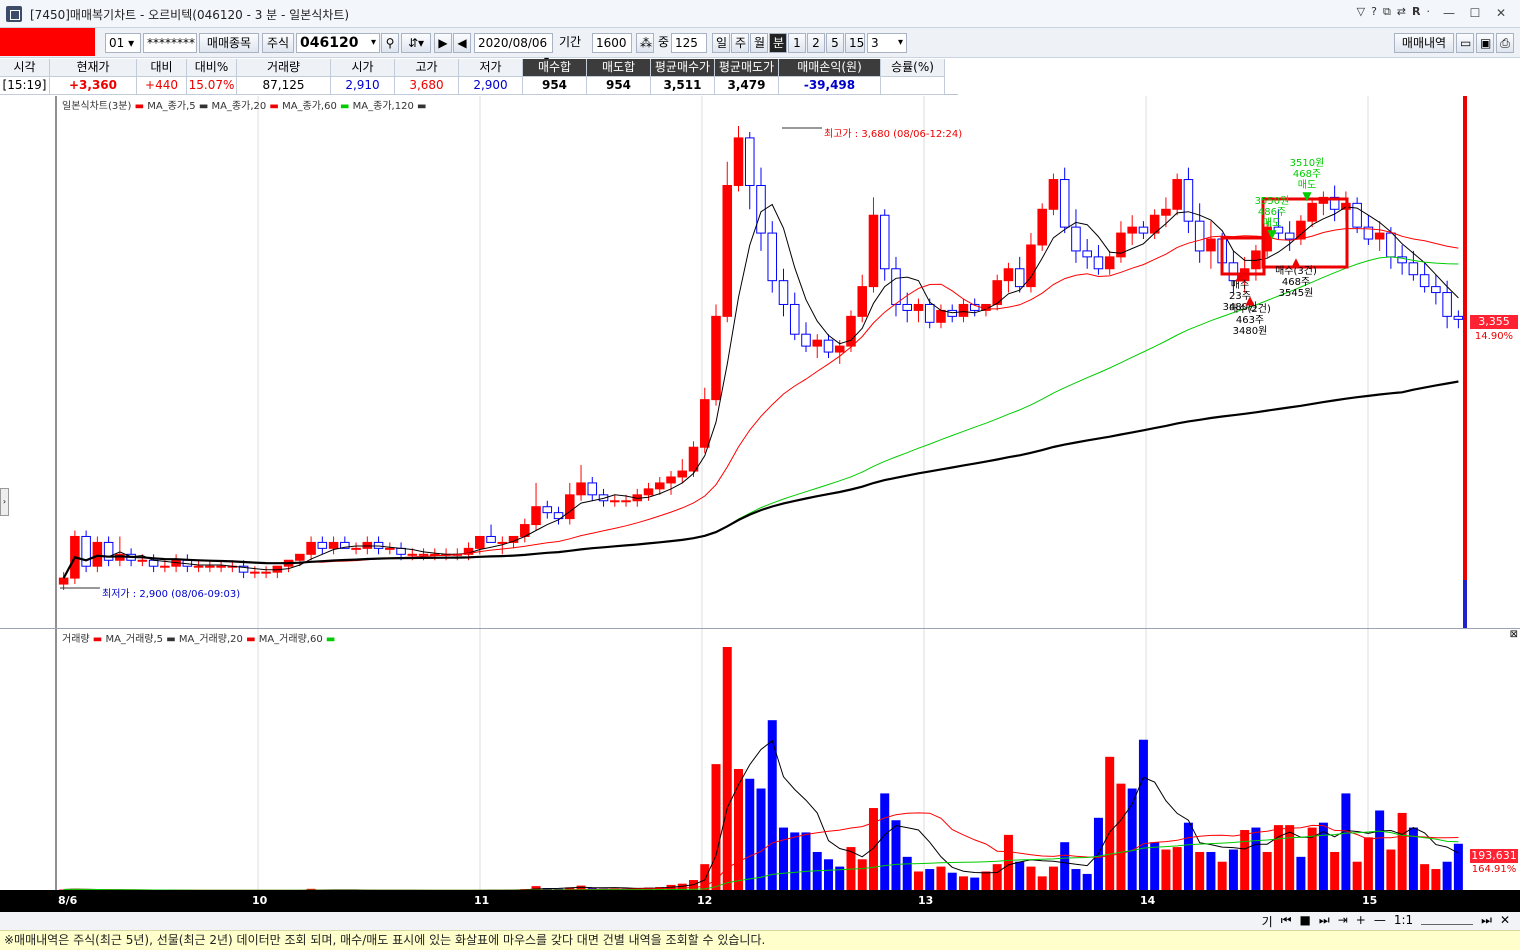 The image size is (1520, 950). Describe the element at coordinates (1416, 12) in the screenshot. I see `r-icon: R` at that location.